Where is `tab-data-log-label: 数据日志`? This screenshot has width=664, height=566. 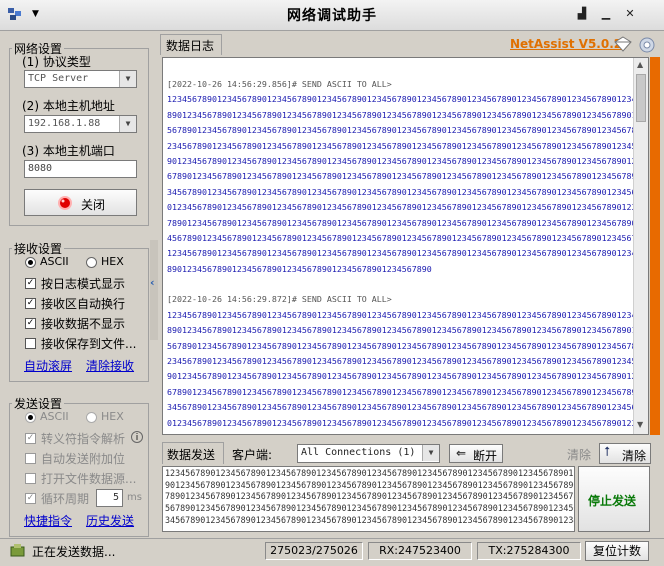
tab-data-log-label: 数据日志 is located at coordinates (190, 46).